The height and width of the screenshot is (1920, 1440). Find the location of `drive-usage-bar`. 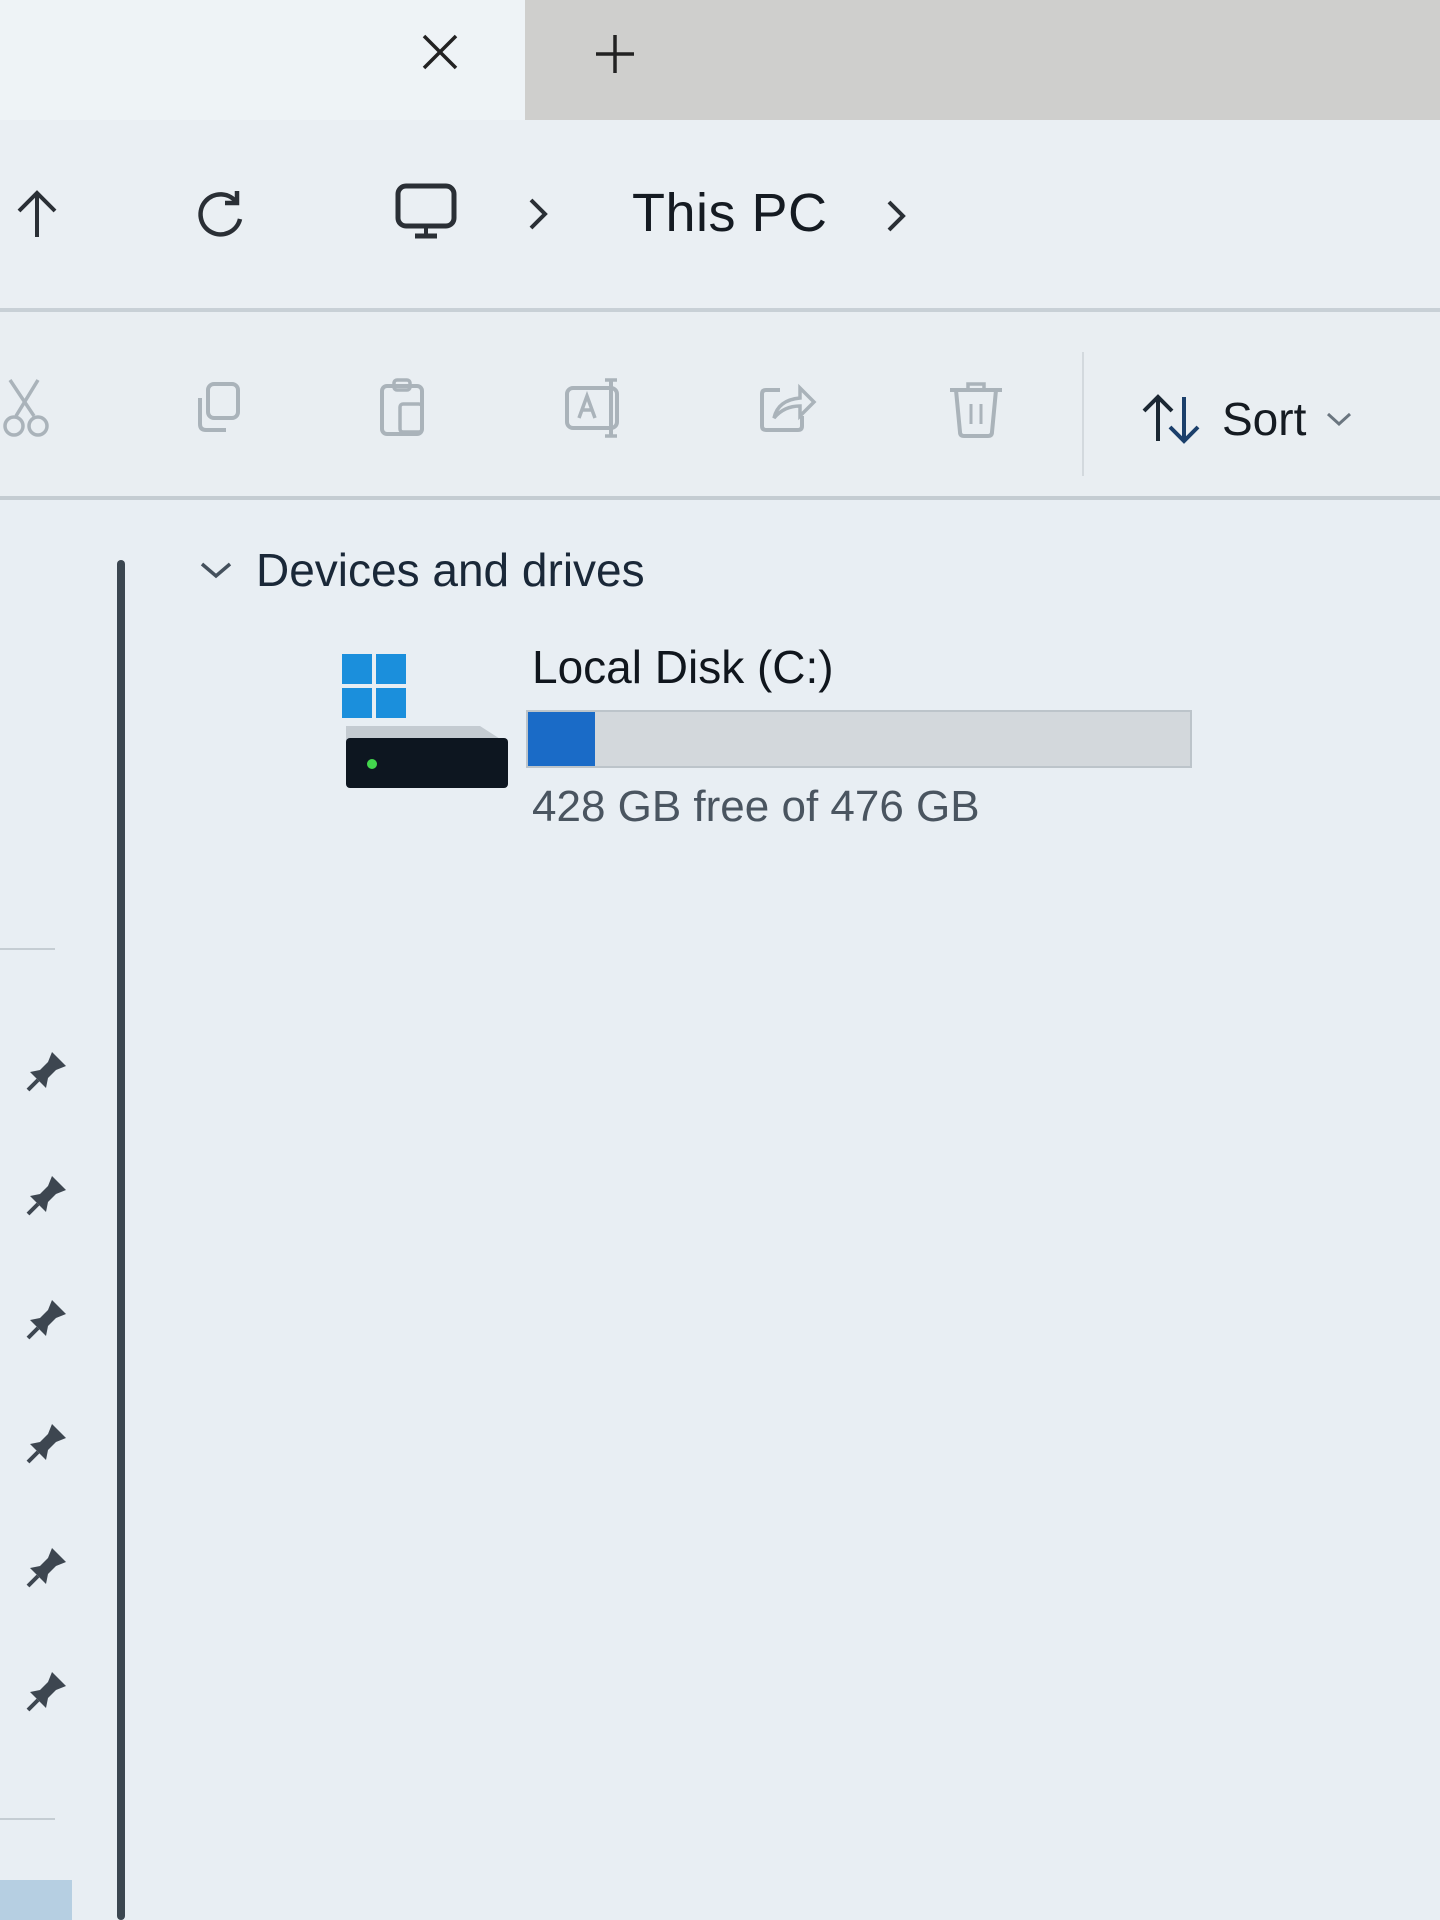

drive-usage-bar is located at coordinates (859, 739).